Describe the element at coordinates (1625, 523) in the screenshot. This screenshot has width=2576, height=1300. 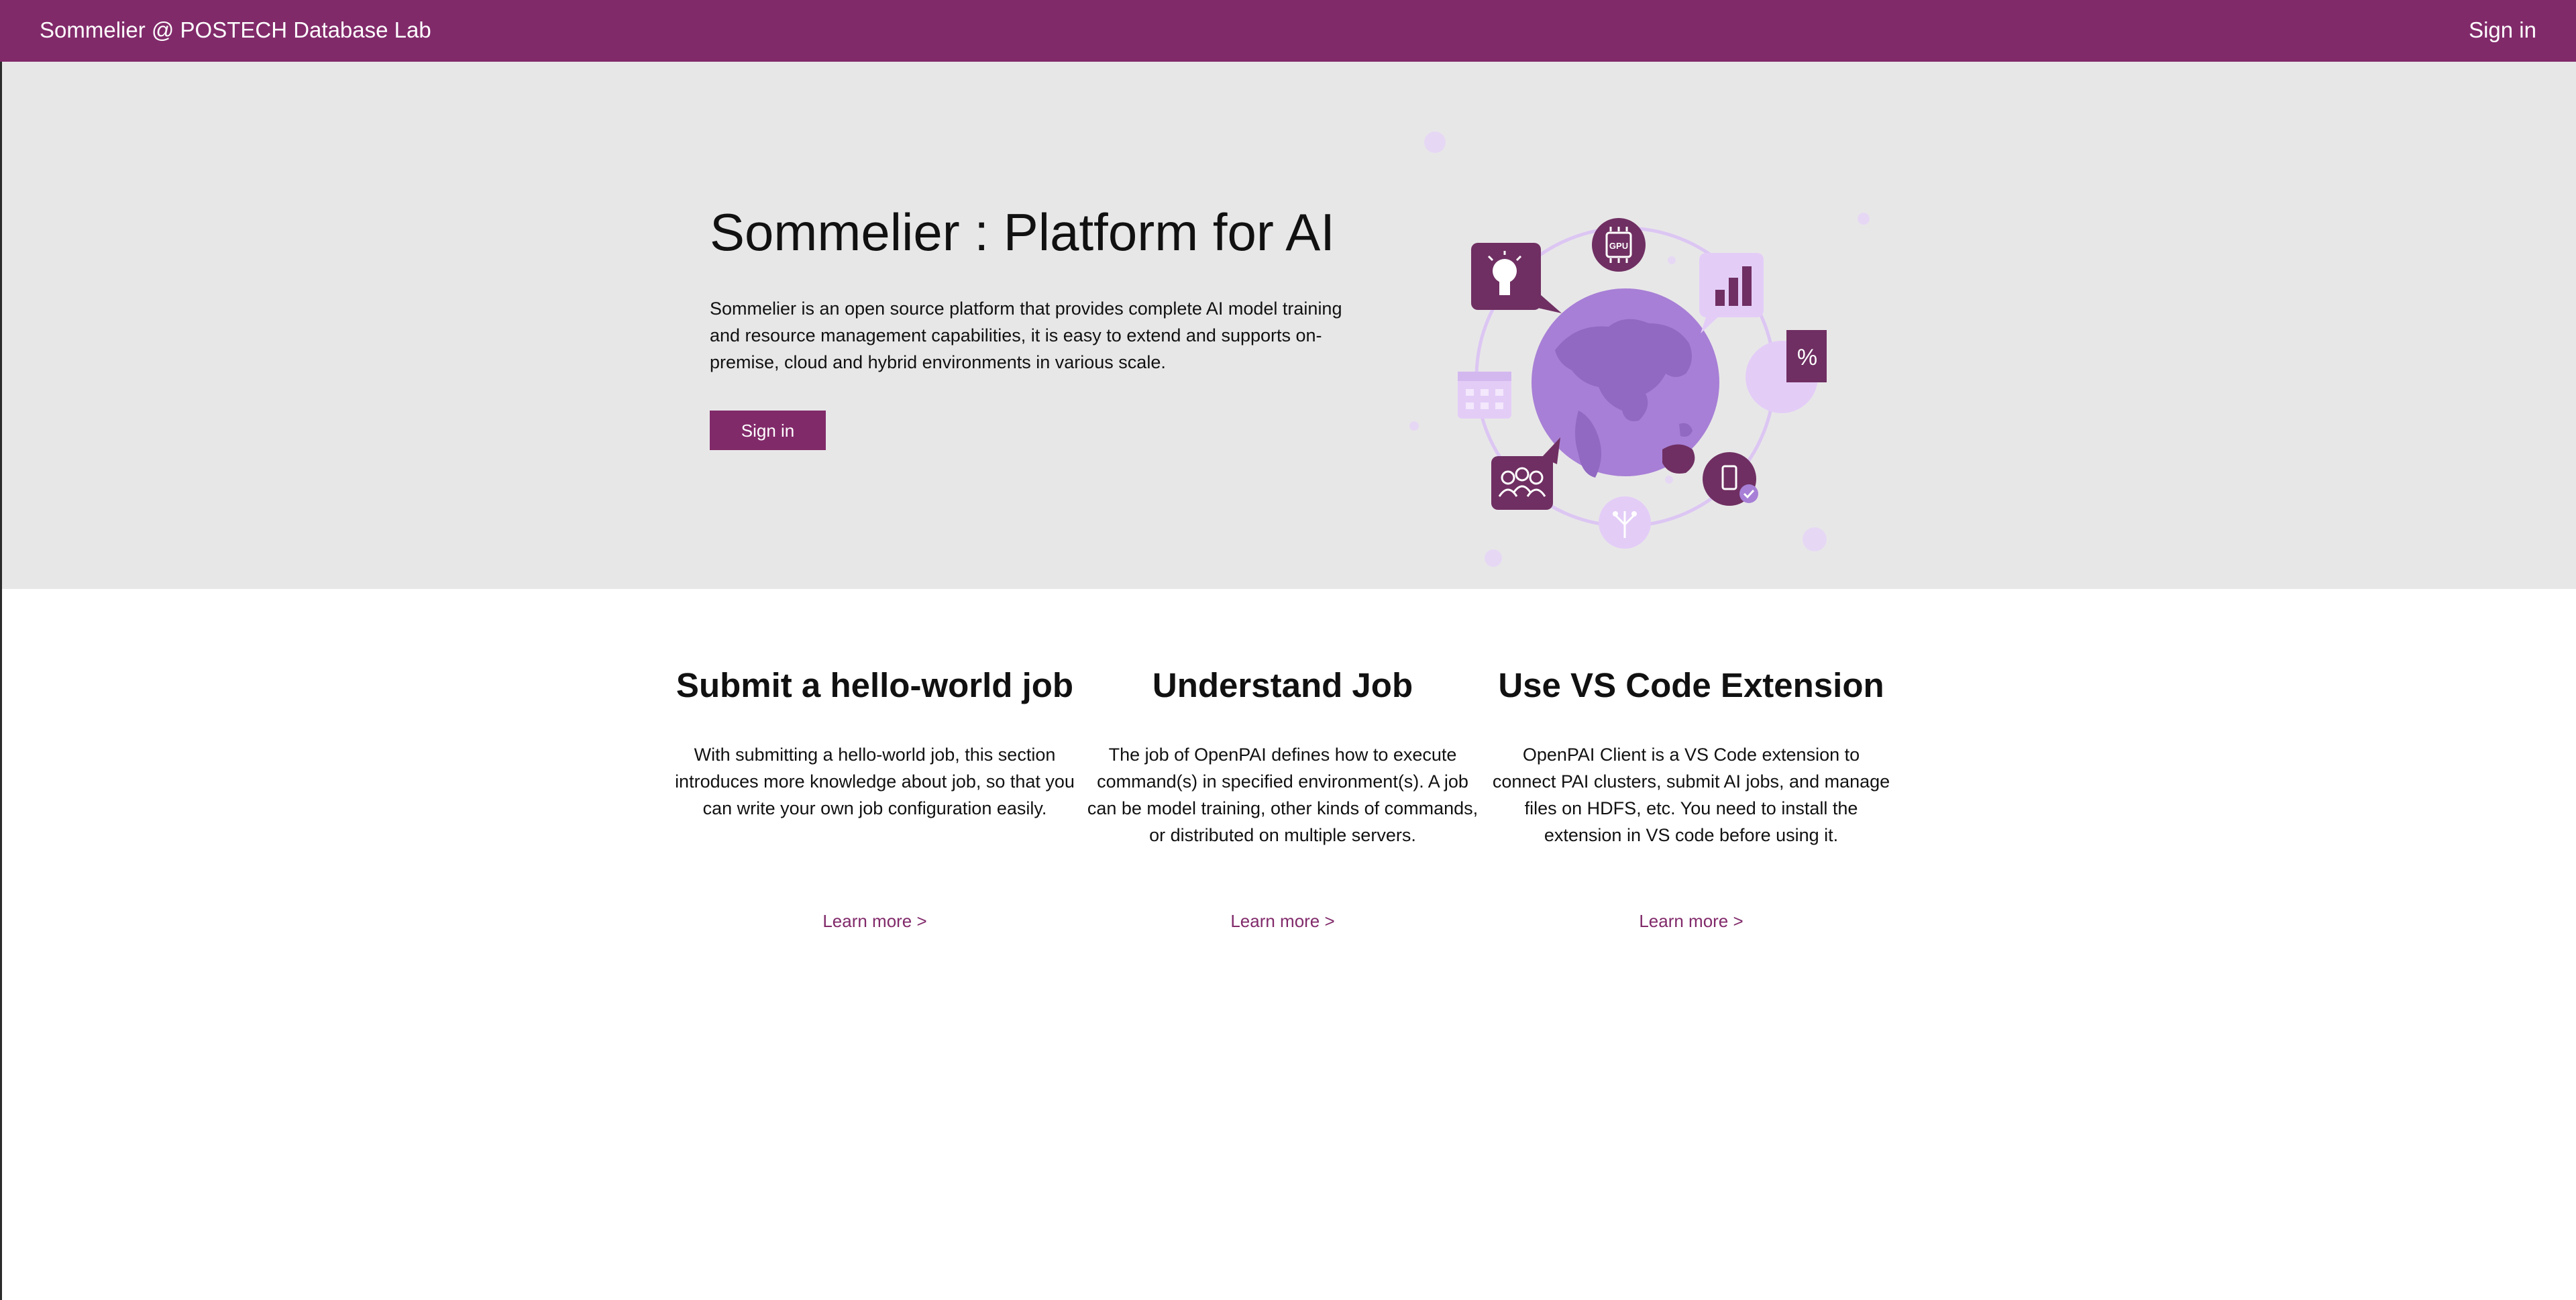
I see `circuit-icon` at that location.